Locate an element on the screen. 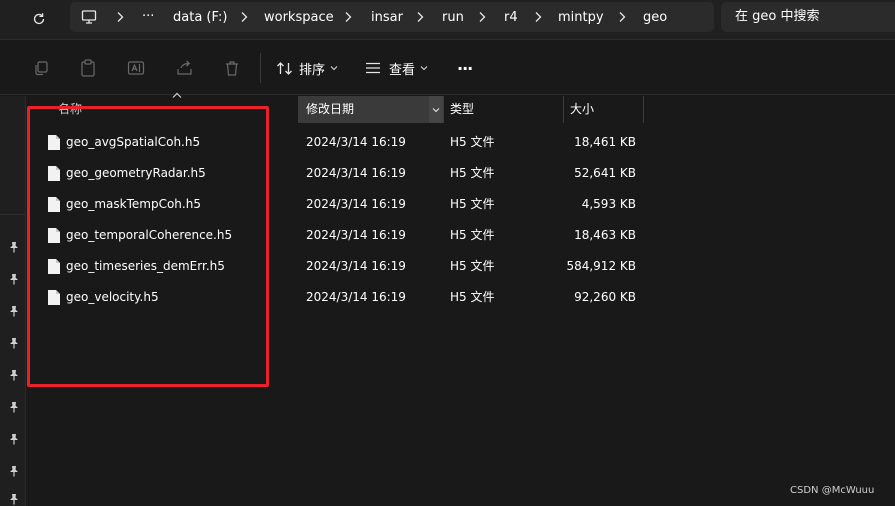  rename-icon is located at coordinates (136, 68).